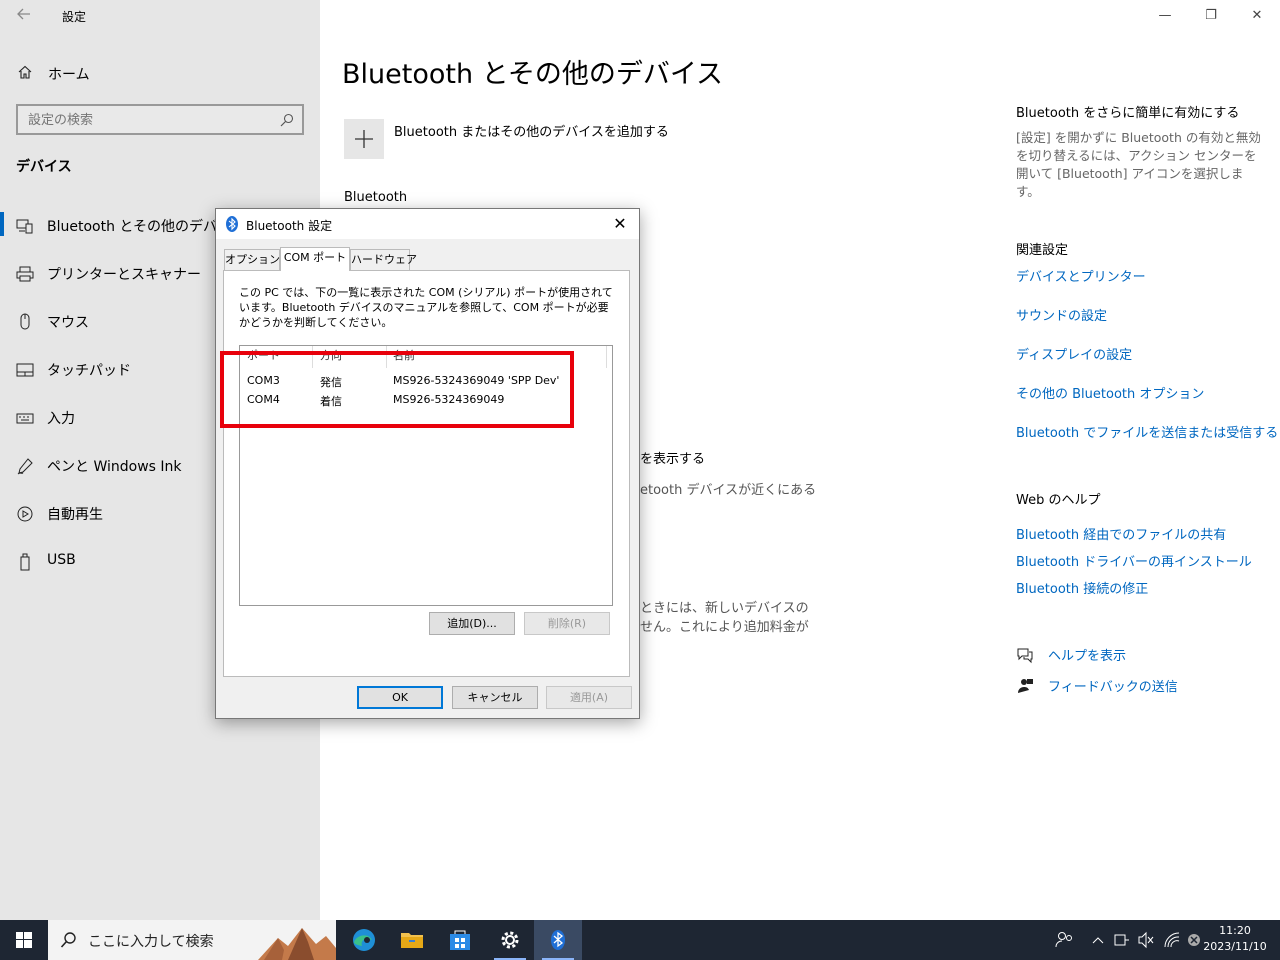 Image resolution: width=1280 pixels, height=960 pixels. I want to click on taskbar: ここに入力して検索 11:20 2023/11/10, so click(640, 940).